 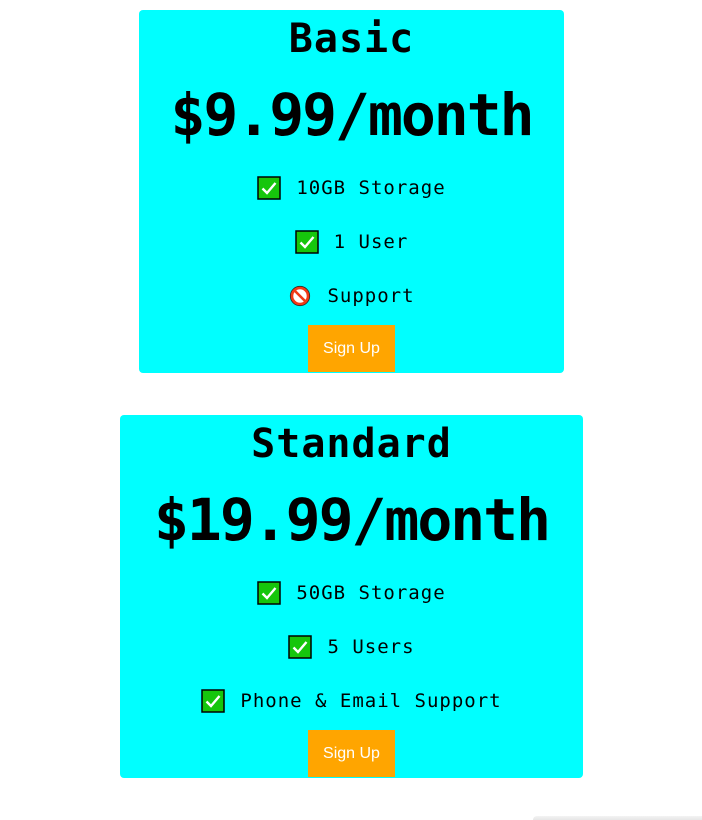 I want to click on partial-card-edge, so click(x=617, y=818).